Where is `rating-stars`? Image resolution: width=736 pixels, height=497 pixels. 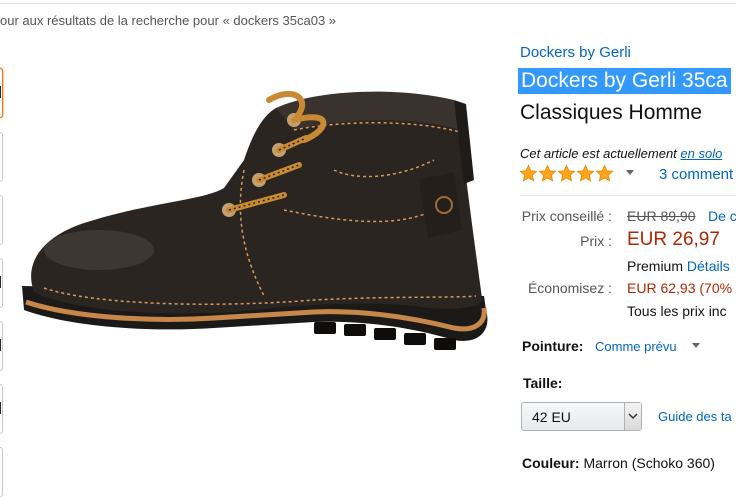 rating-stars is located at coordinates (566, 175).